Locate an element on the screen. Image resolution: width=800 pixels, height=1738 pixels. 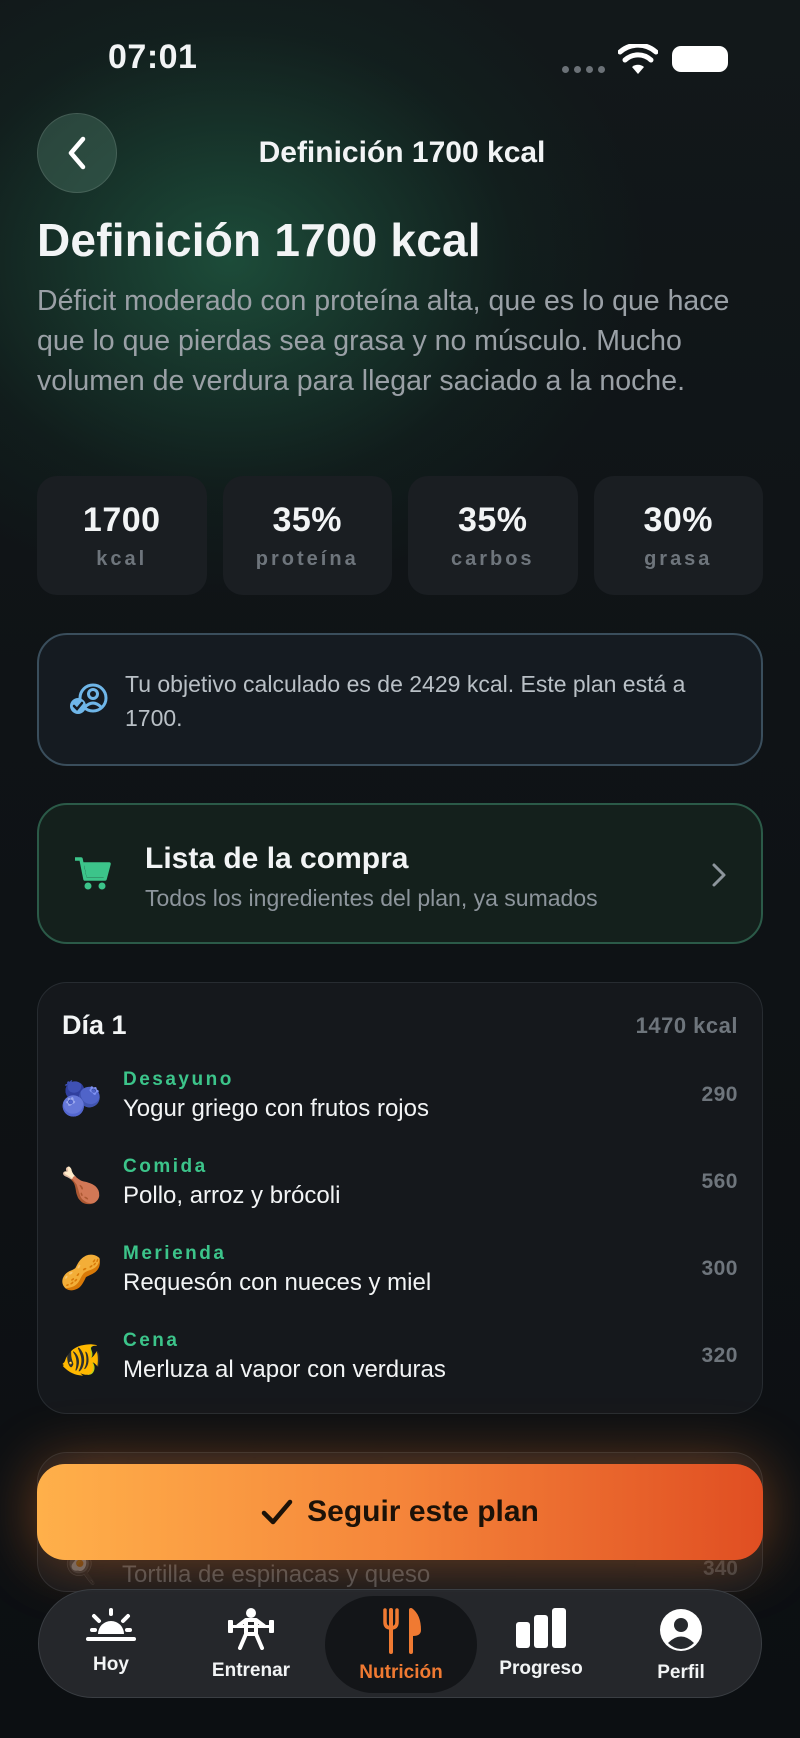
peanuts-icon: 🥜 is located at coordinates (81, 1273).